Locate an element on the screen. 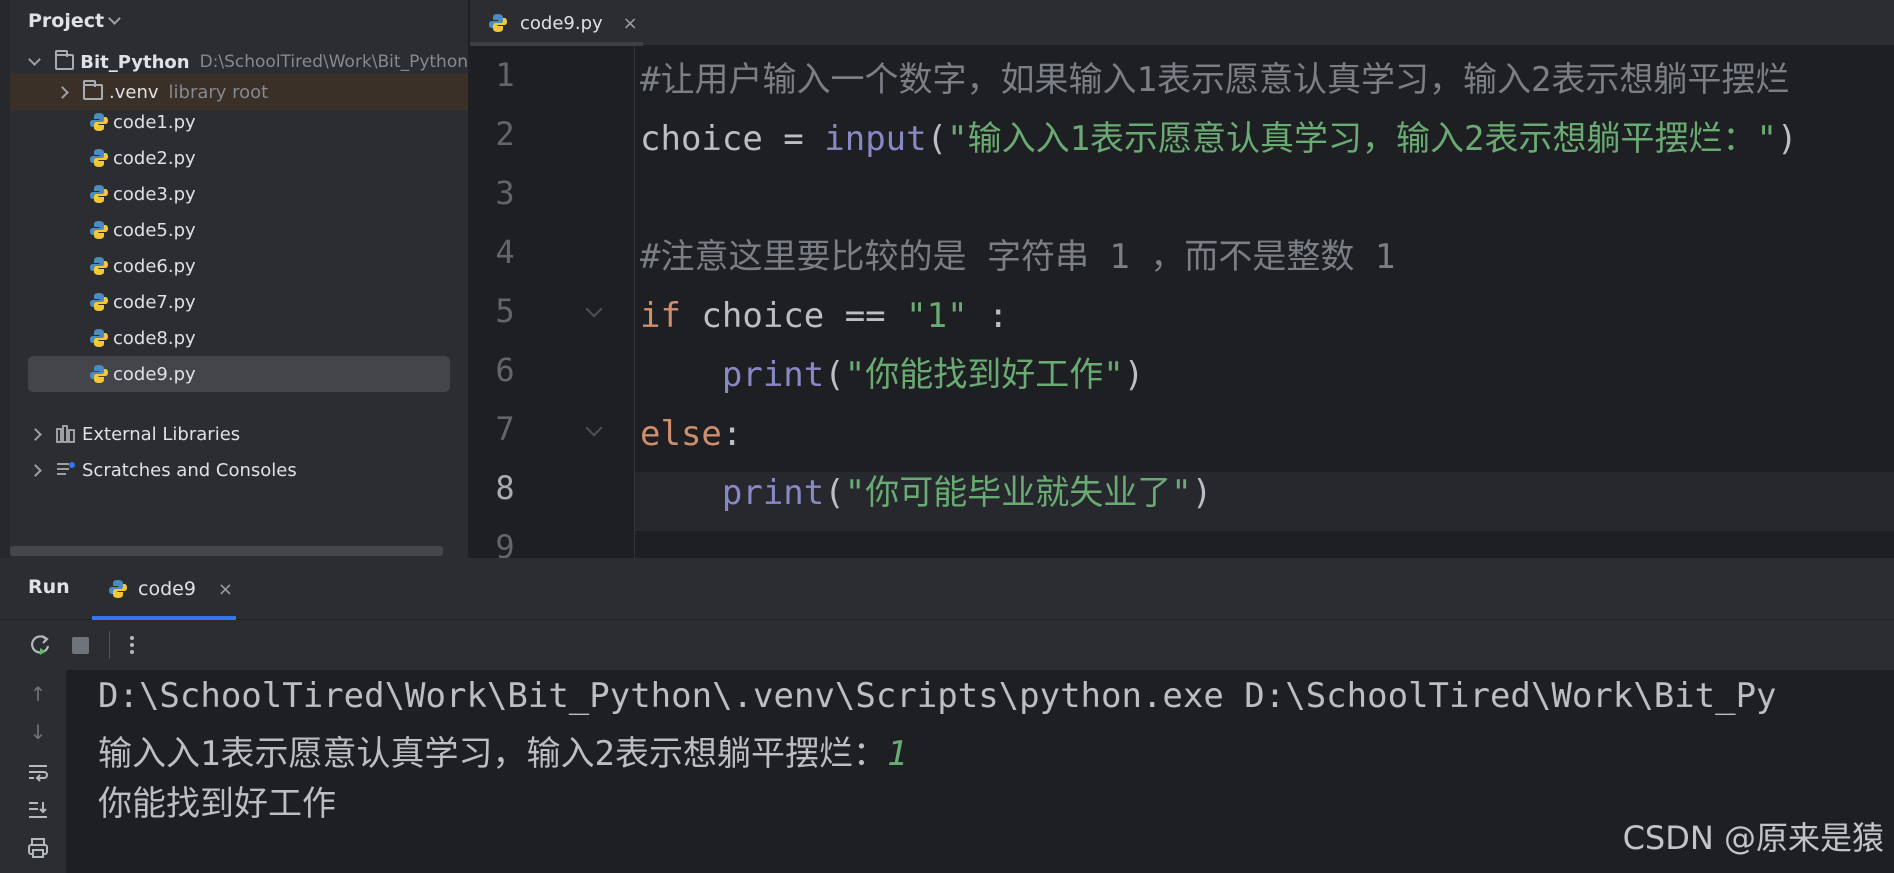  code-line-8: print("你可能毕业就失业了") is located at coordinates (926, 493).